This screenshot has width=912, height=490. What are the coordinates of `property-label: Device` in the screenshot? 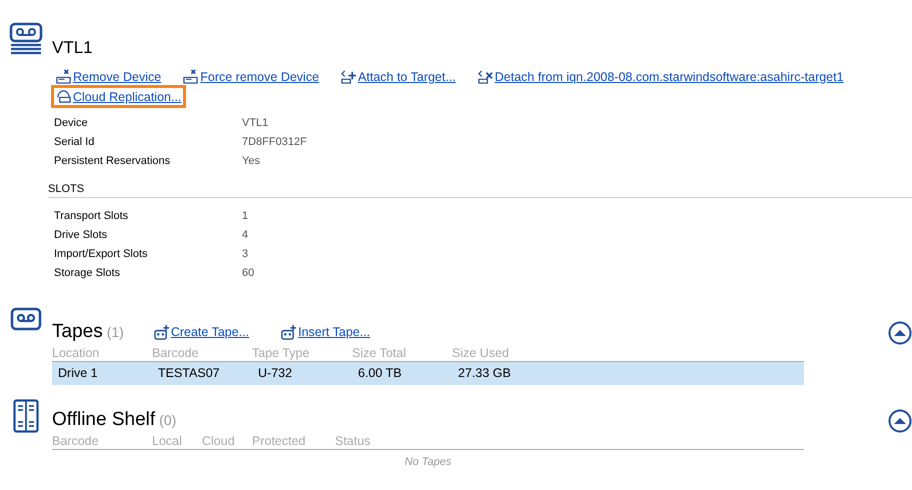 It's located at (71, 123).